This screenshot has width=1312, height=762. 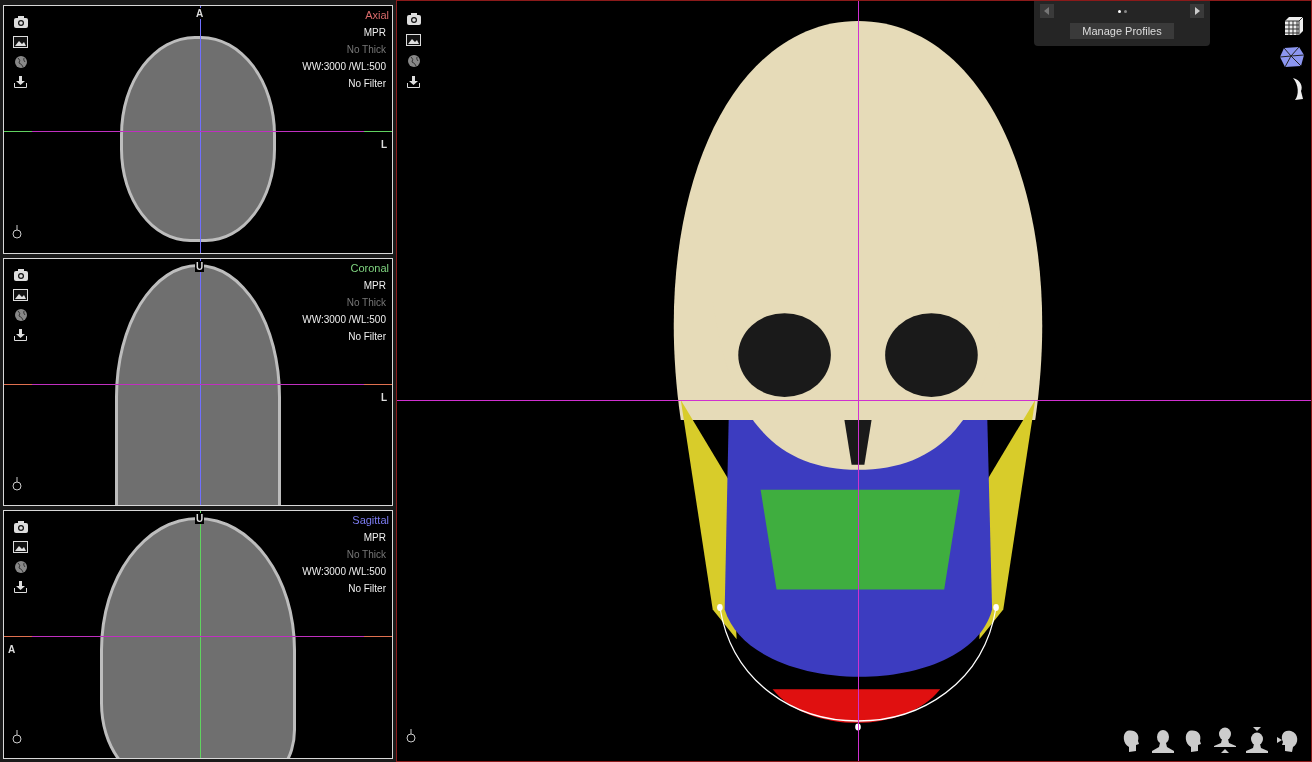 What do you see at coordinates (377, 15) in the screenshot?
I see `view-name: Axial` at bounding box center [377, 15].